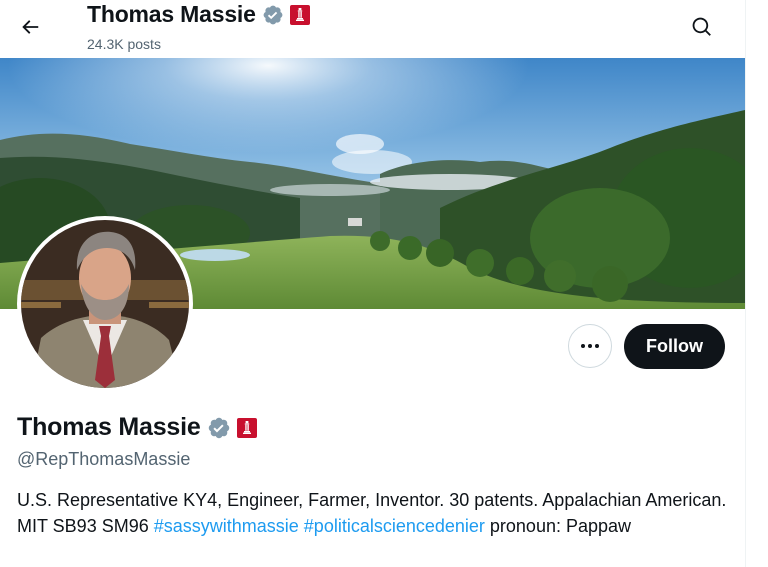 Image resolution: width=768 pixels, height=567 pixels. I want to click on hashtag-link: #sassywithmassie, so click(226, 526).